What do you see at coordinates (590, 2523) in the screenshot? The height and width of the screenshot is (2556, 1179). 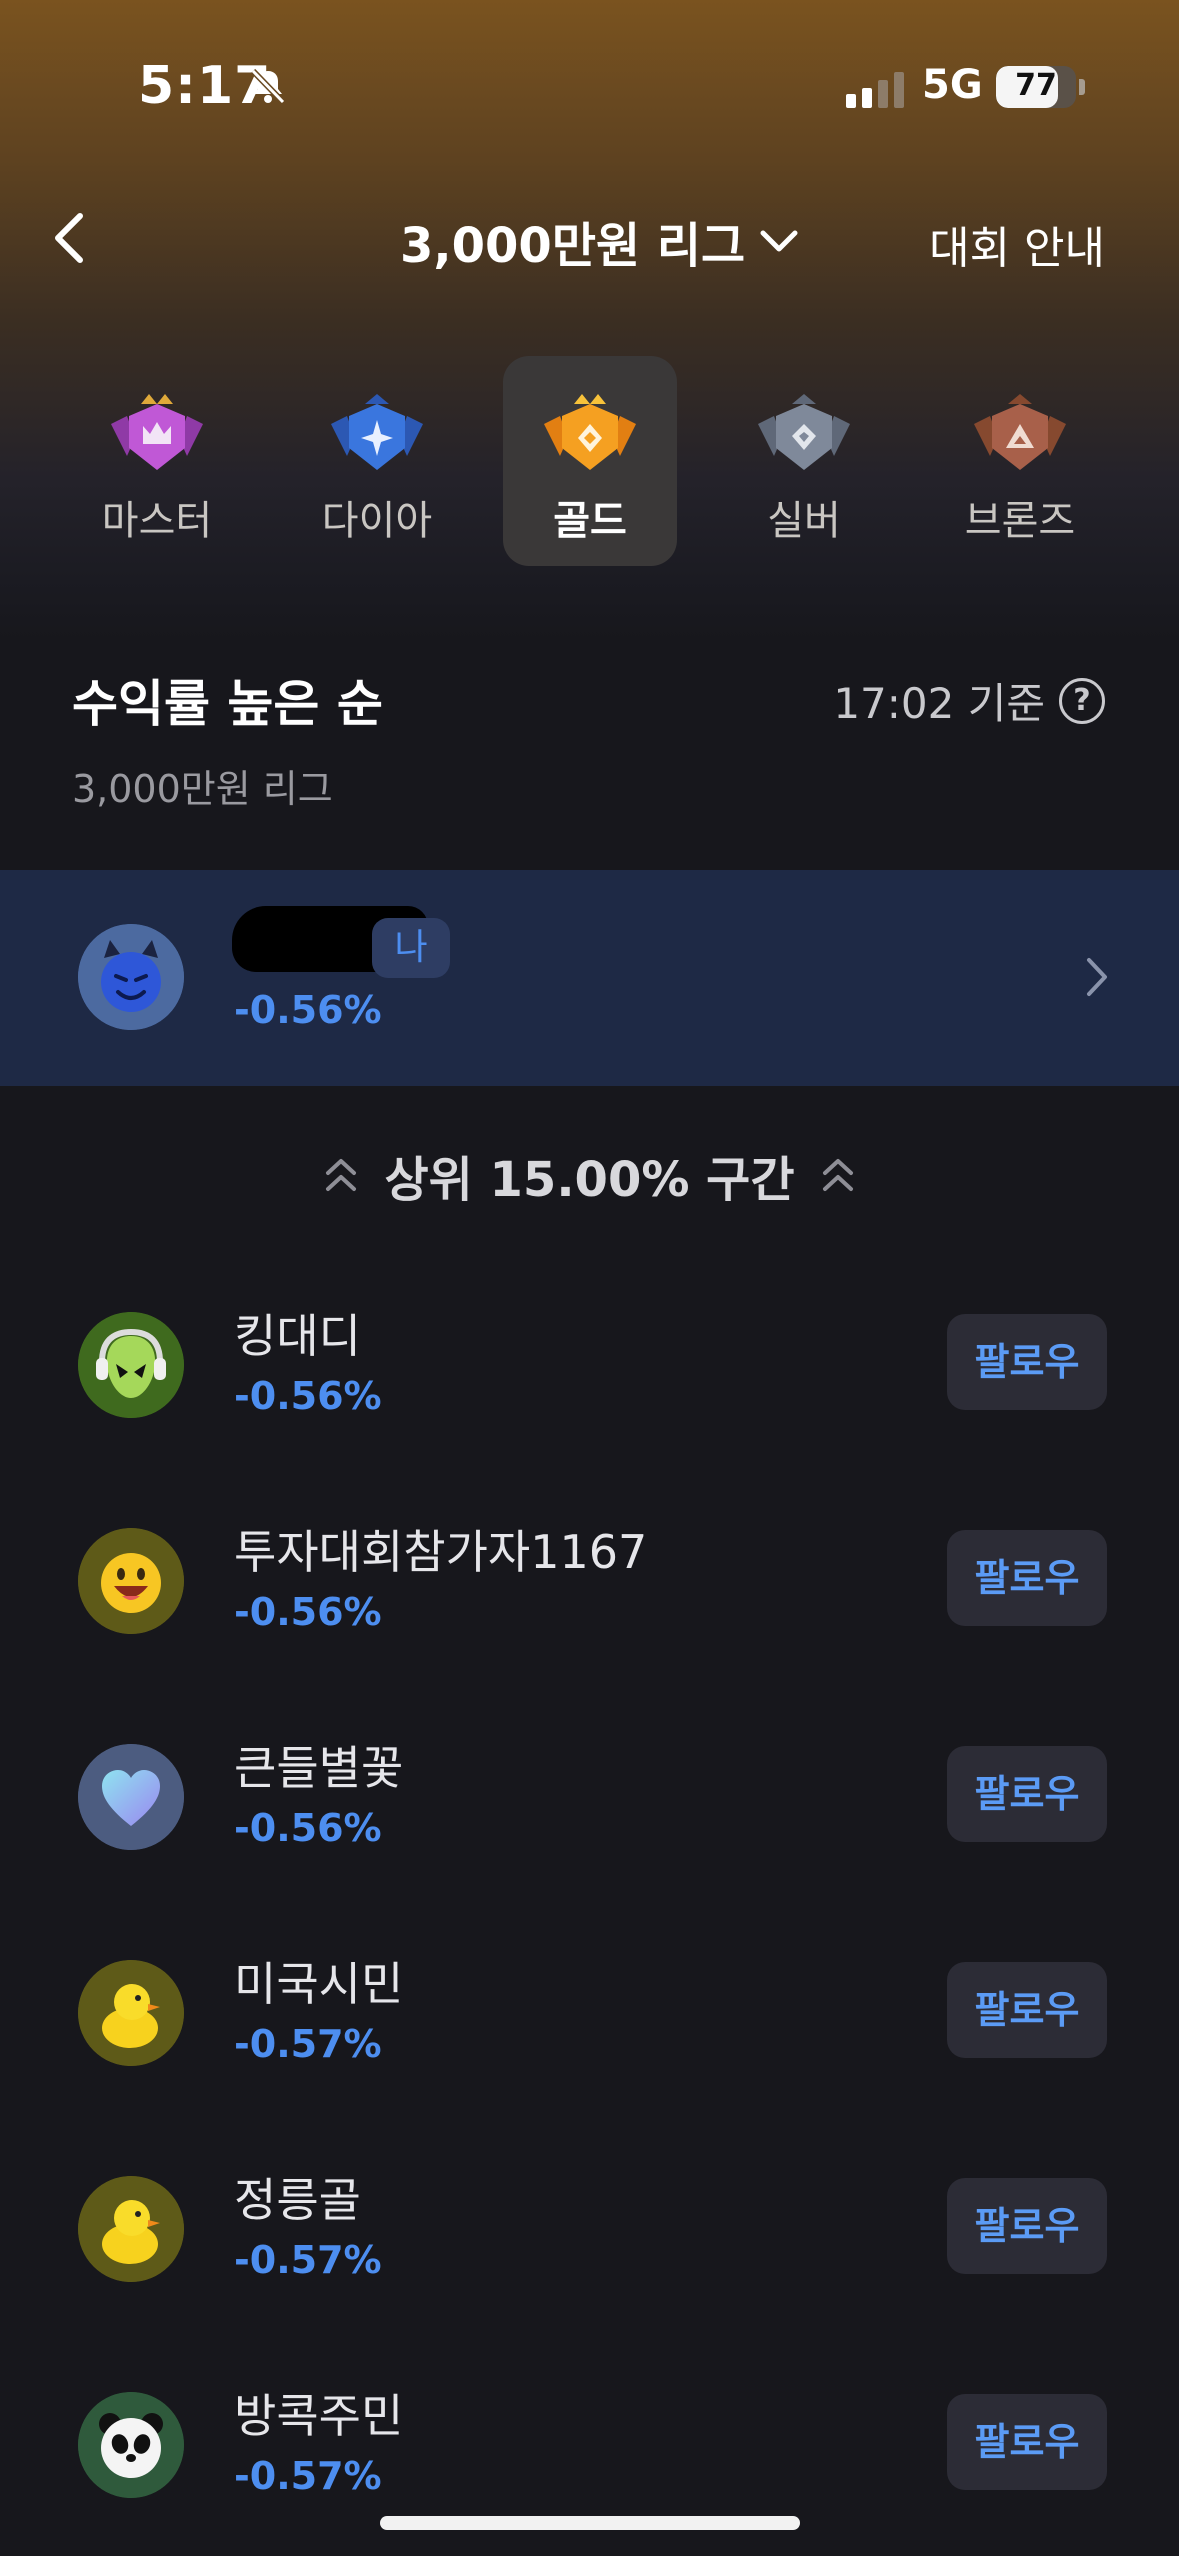 I see `home-indicator` at bounding box center [590, 2523].